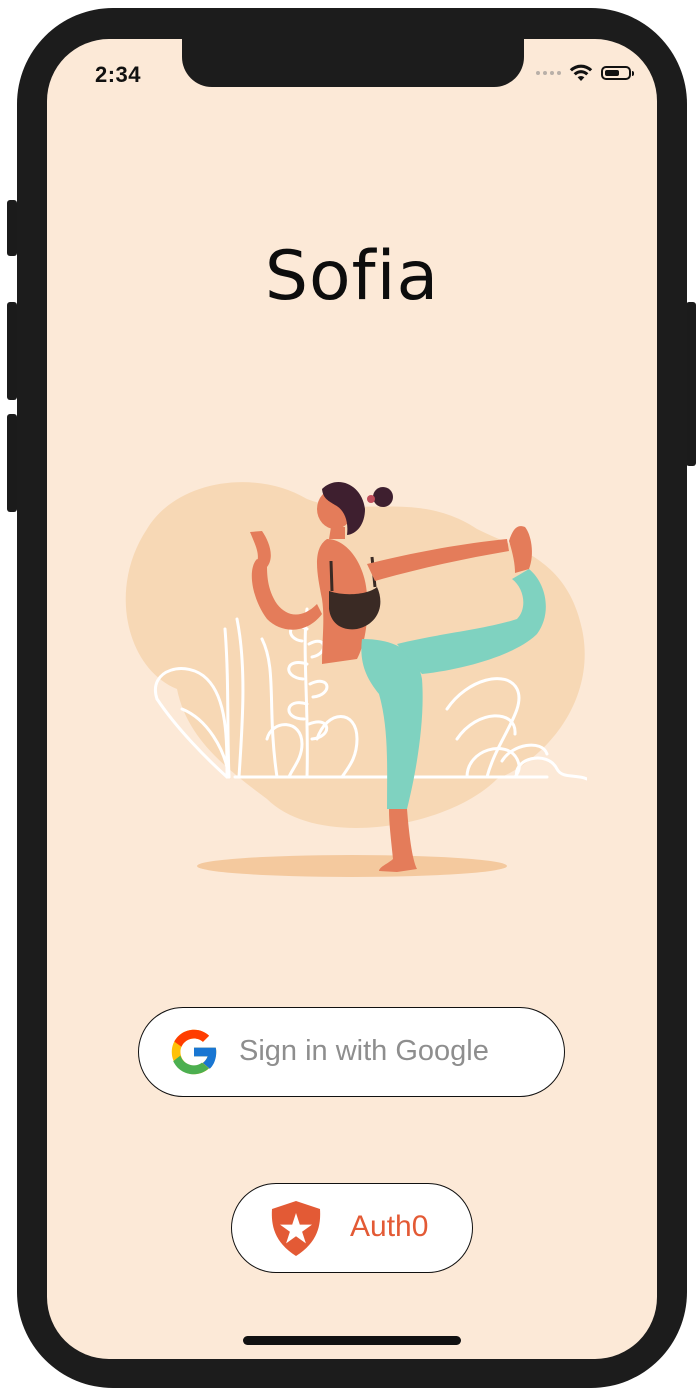  What do you see at coordinates (12, 351) in the screenshot?
I see `volume-up-button` at bounding box center [12, 351].